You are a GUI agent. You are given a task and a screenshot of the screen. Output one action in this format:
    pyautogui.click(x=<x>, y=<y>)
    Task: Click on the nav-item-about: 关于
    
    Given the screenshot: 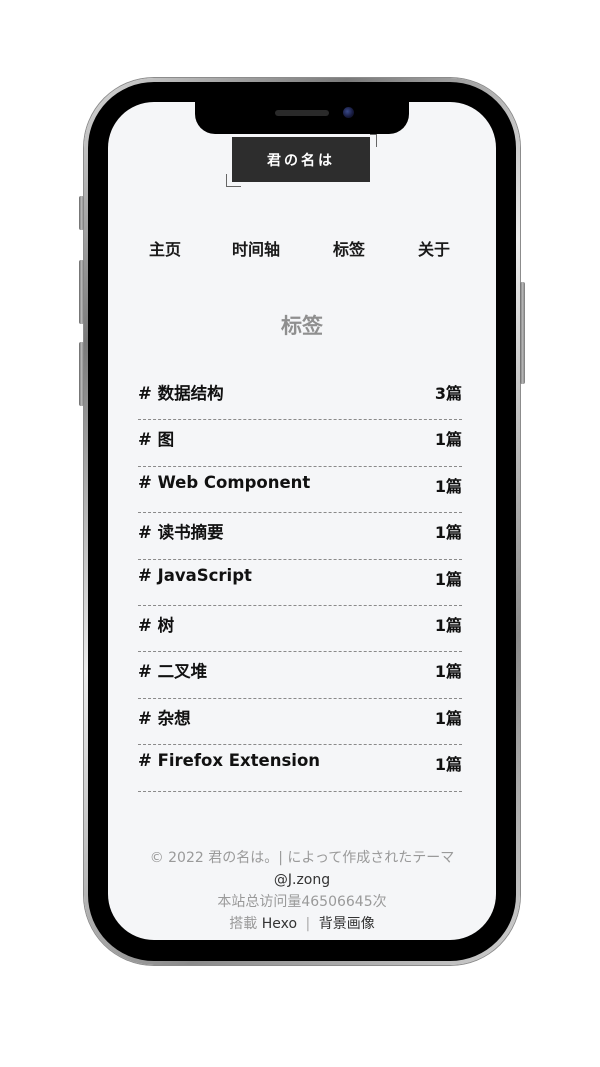 What is the action you would take?
    pyautogui.click(x=434, y=248)
    